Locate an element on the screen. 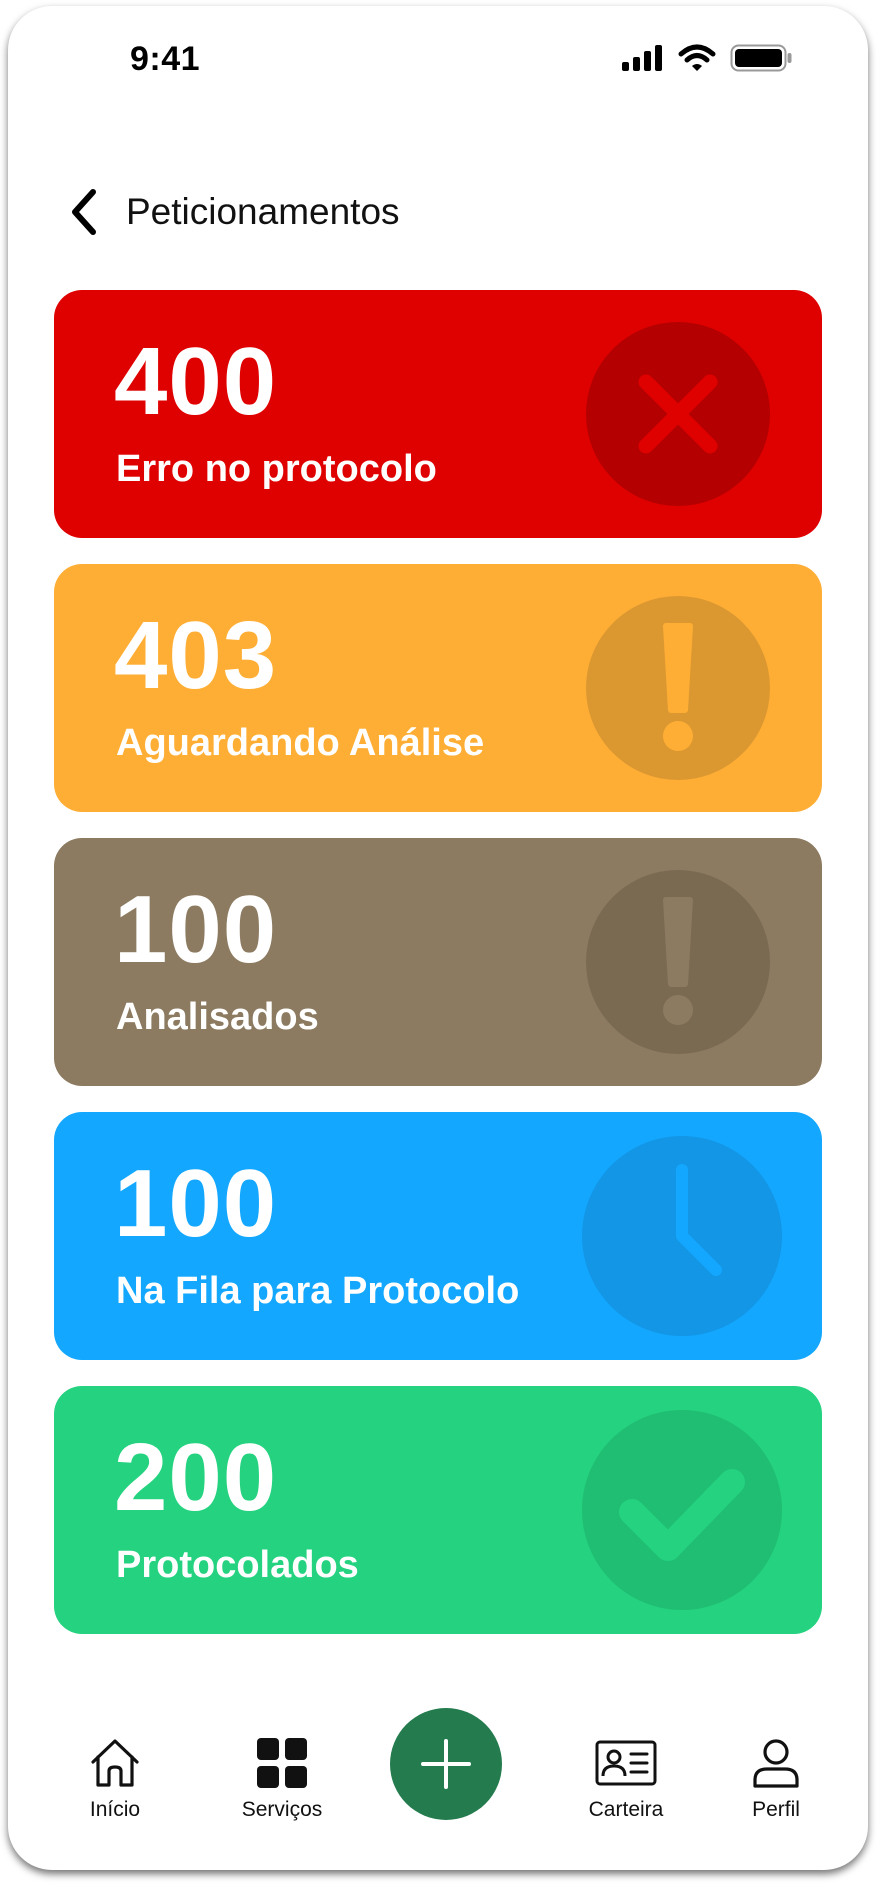 This screenshot has height=1884, width=876. card-count: 200 is located at coordinates (196, 1477).